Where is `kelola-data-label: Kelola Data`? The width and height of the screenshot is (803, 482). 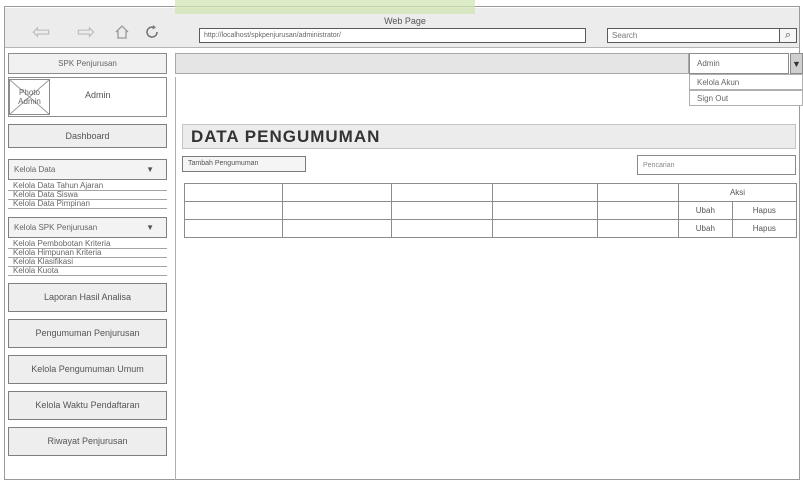
kelola-data-label: Kelola Data is located at coordinates (35, 169).